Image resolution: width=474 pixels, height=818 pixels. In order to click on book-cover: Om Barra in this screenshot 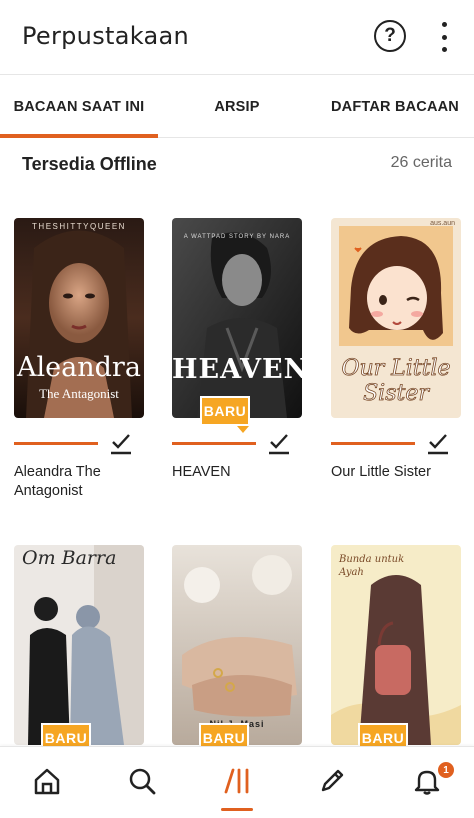, I will do `click(79, 645)`.